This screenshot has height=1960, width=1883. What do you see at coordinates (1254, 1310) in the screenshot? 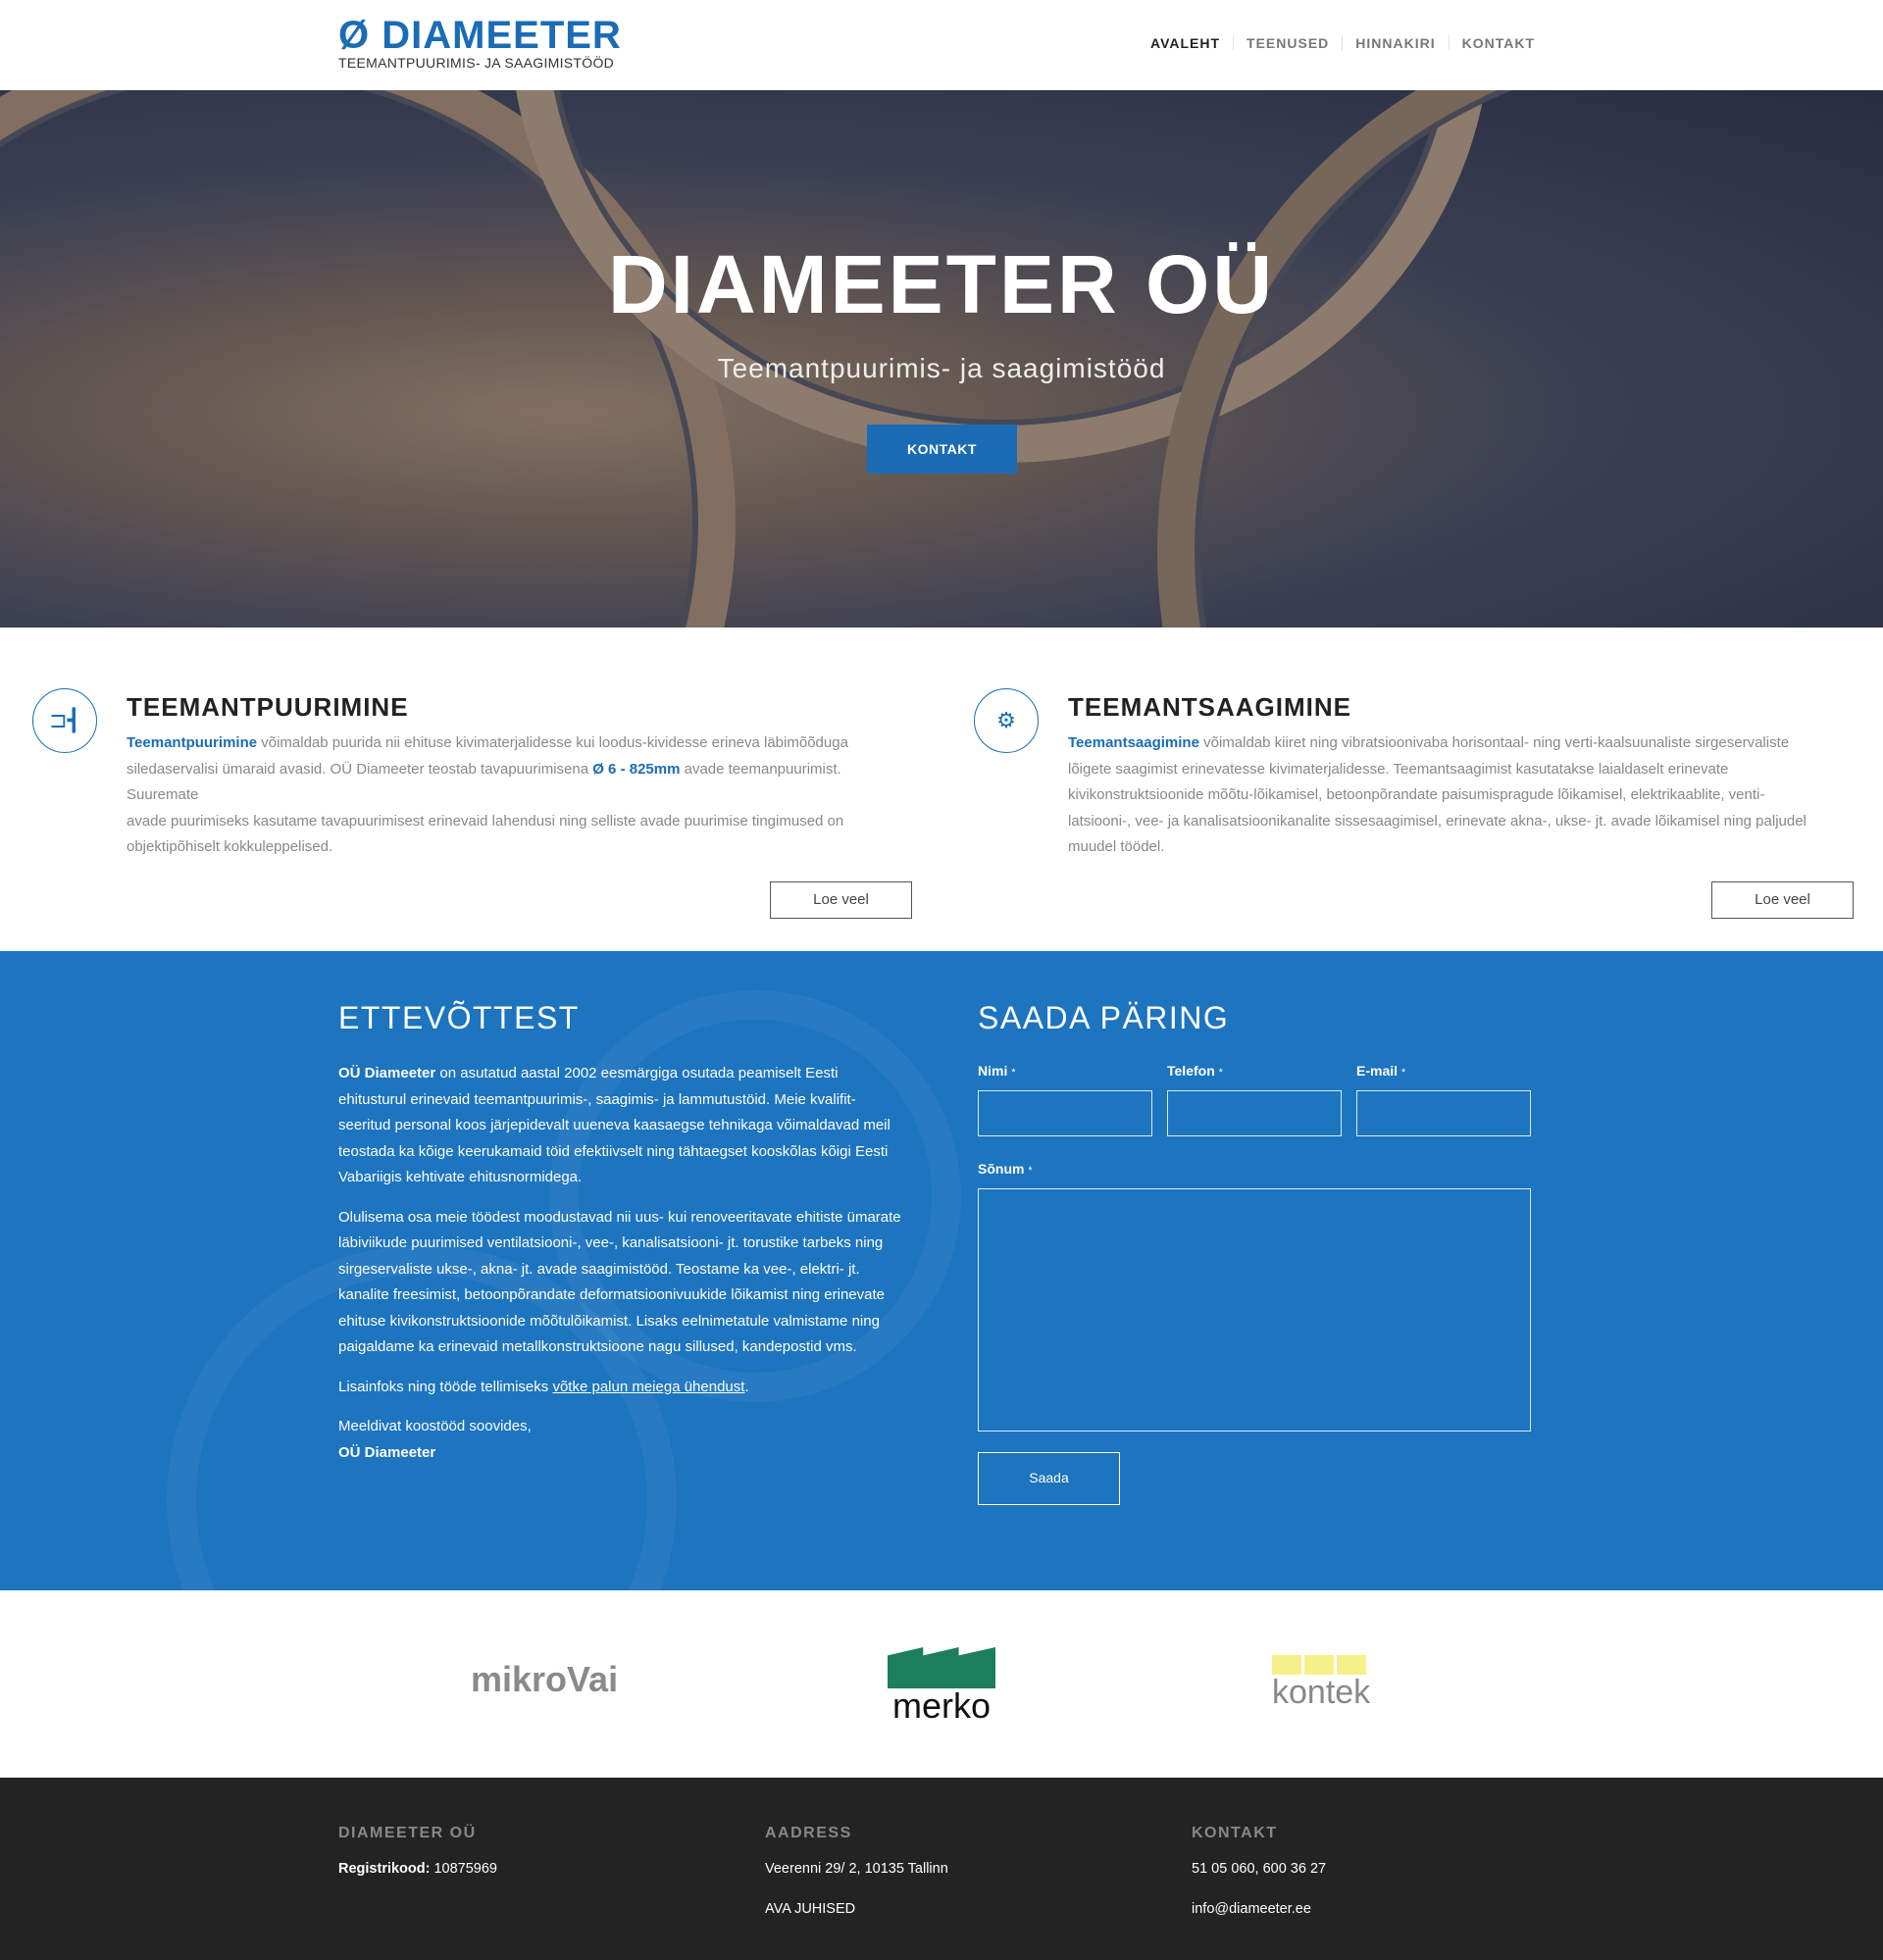
I see `message-textarea` at bounding box center [1254, 1310].